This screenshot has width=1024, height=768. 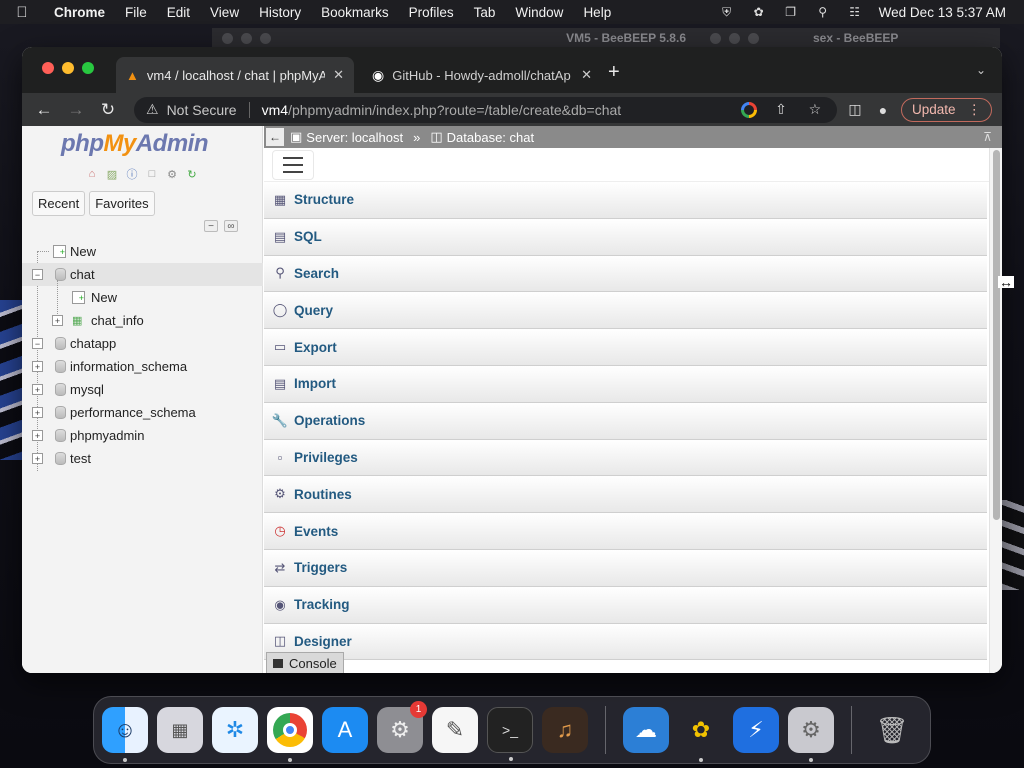 What do you see at coordinates (346, 137) in the screenshot?
I see `breadcrumb-server: ▣ Server: localhost` at bounding box center [346, 137].